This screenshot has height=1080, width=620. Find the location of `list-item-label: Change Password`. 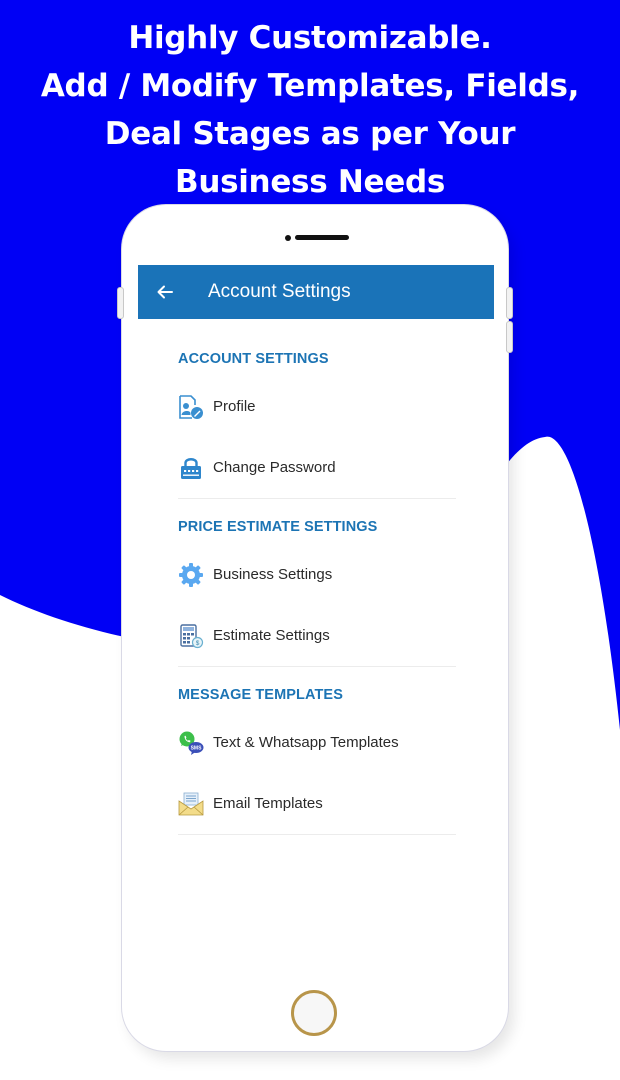

list-item-label: Change Password is located at coordinates (274, 467).